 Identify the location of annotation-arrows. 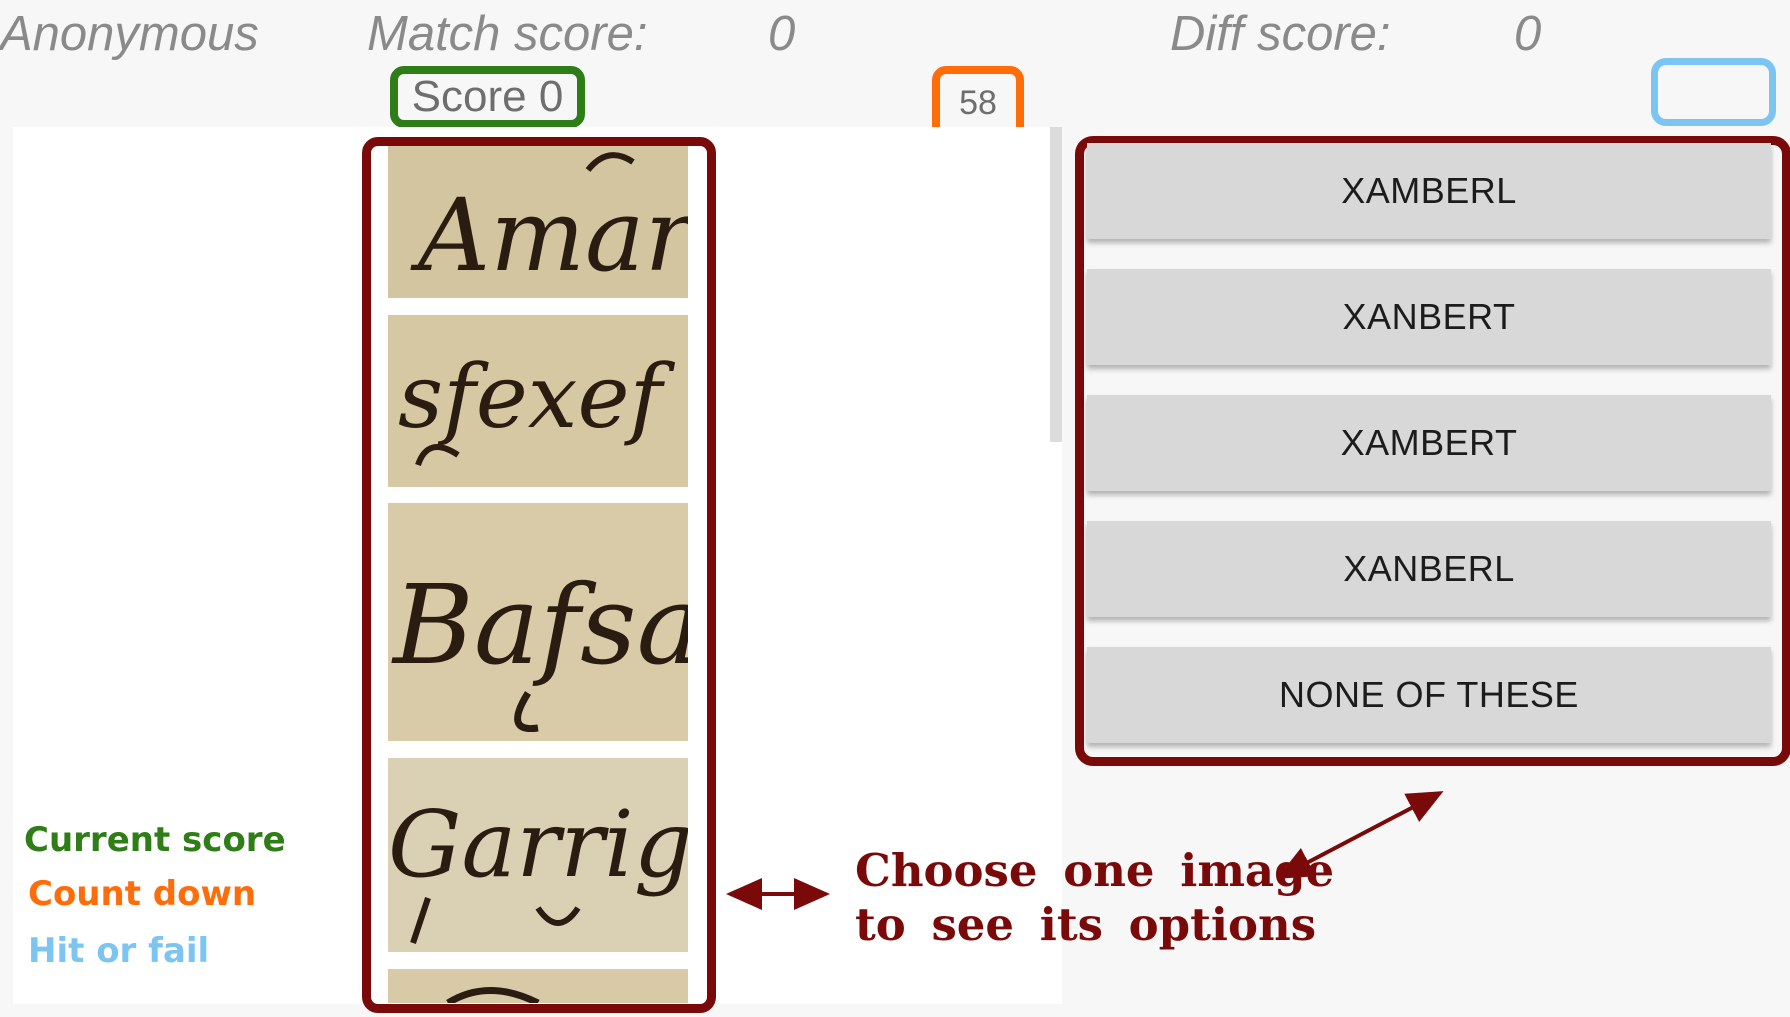
(1085, 850).